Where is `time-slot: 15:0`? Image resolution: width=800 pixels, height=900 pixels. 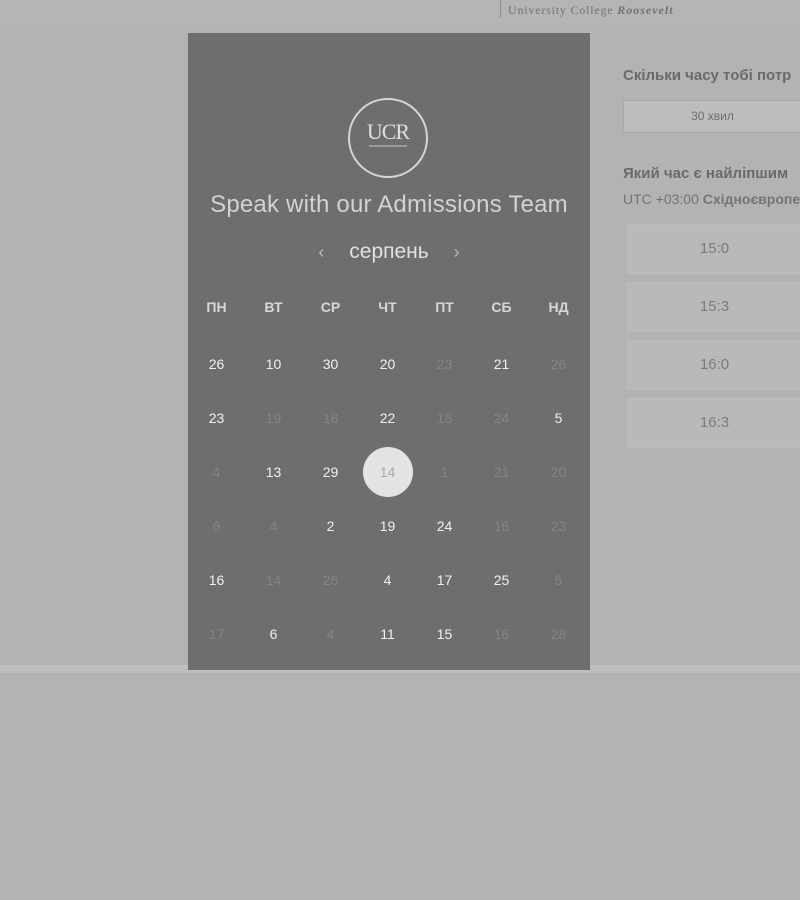
time-slot: 15:0 is located at coordinates (713, 249).